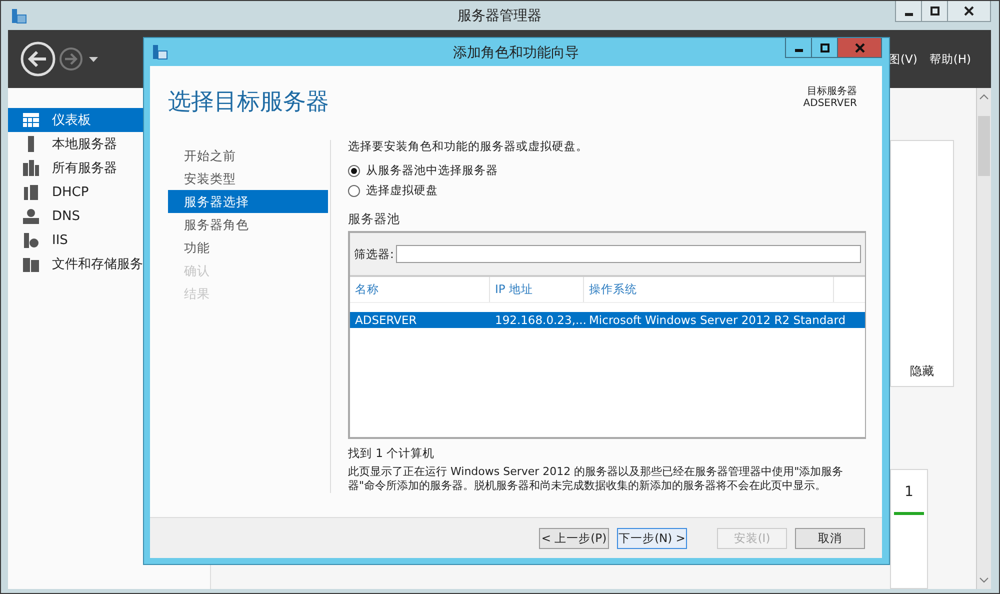  What do you see at coordinates (537, 289) in the screenshot?
I see `column-header: IP 地址` at bounding box center [537, 289].